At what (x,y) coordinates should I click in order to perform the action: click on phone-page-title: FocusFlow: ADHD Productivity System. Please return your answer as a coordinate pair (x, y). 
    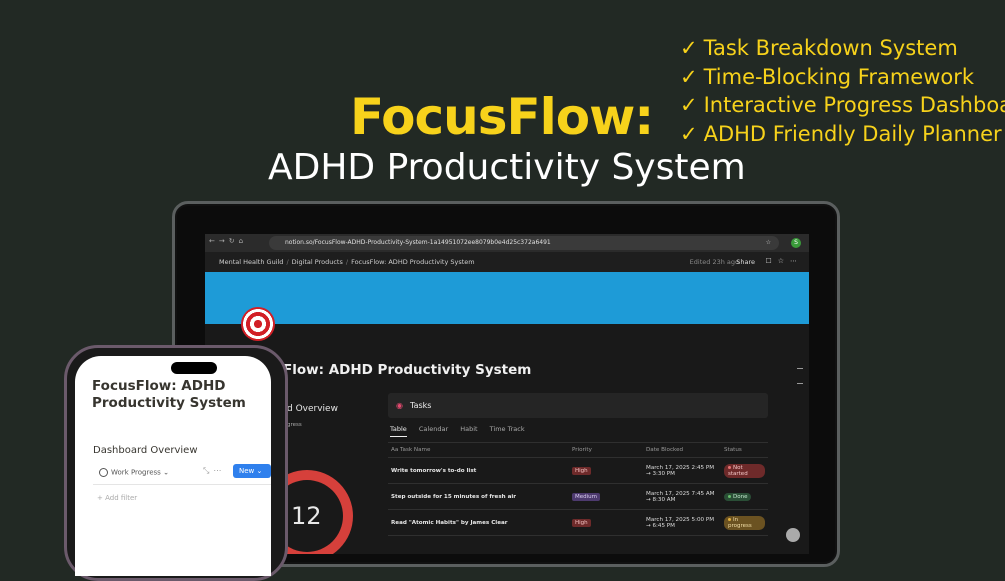
    Looking at the image, I should click on (169, 394).